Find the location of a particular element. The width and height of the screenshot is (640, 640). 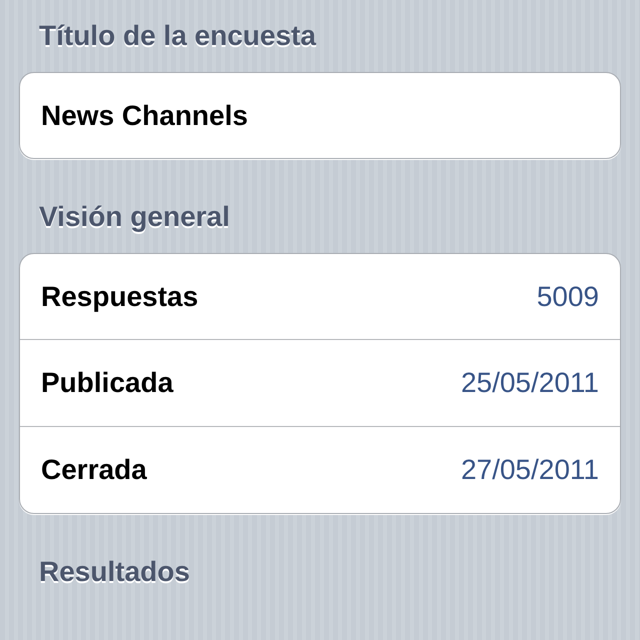

section-header: Visión general is located at coordinates (134, 217).